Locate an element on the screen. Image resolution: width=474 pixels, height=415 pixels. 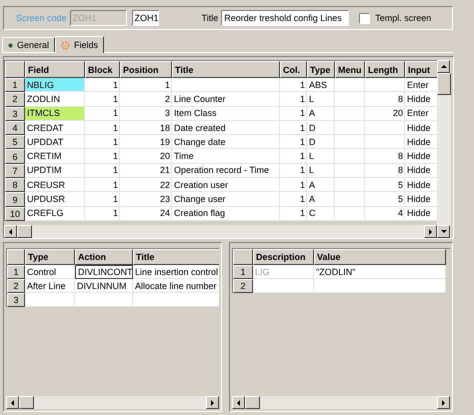
table-cell: UPDUSR is located at coordinates (55, 199).